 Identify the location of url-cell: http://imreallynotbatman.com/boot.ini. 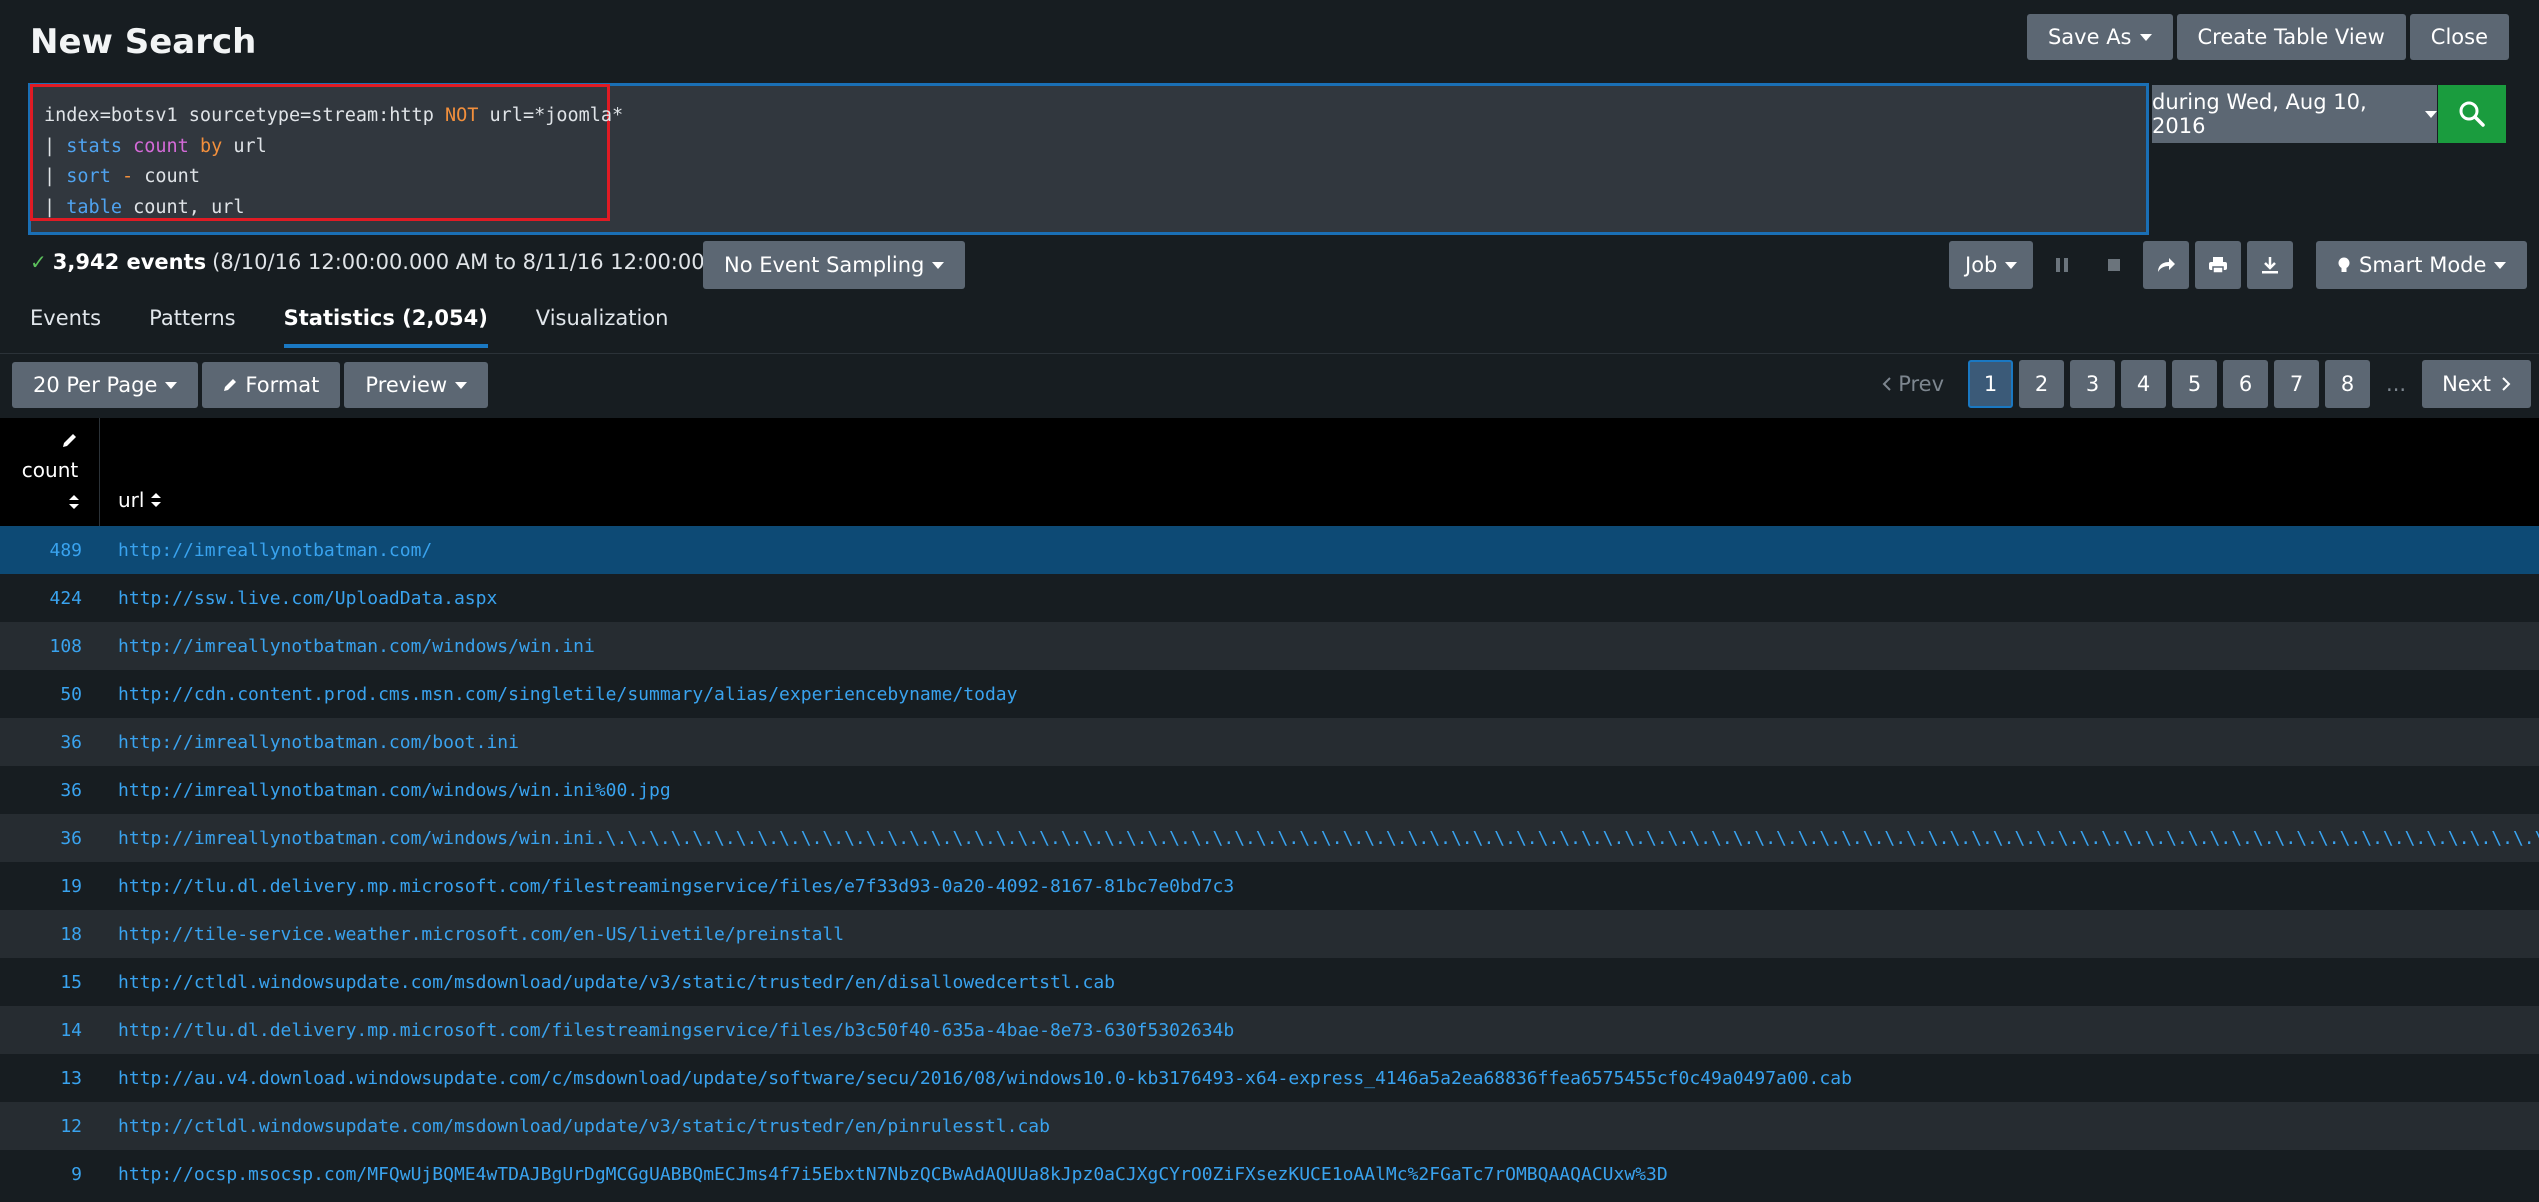
(1319, 742).